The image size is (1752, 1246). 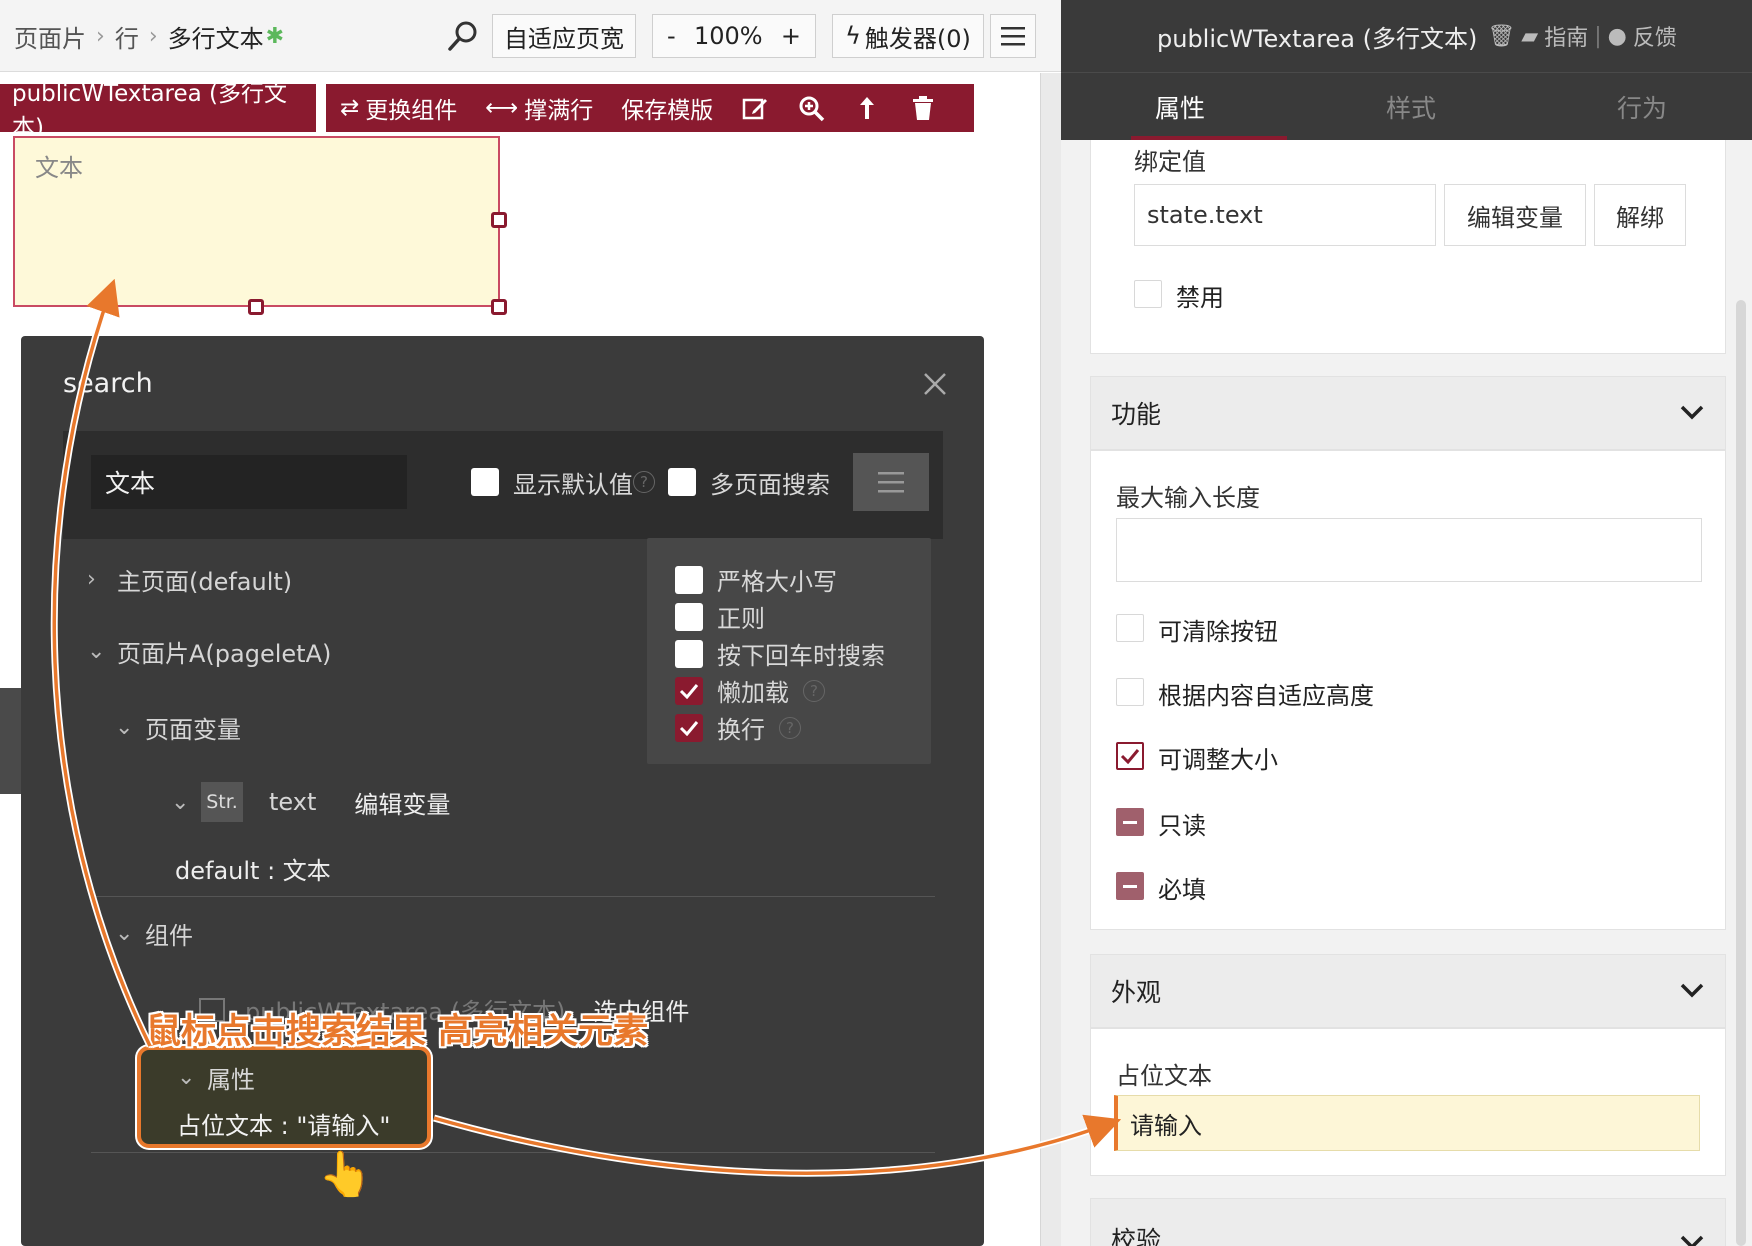 I want to click on replace-component-button: ⇄ 更换组件, so click(x=398, y=108).